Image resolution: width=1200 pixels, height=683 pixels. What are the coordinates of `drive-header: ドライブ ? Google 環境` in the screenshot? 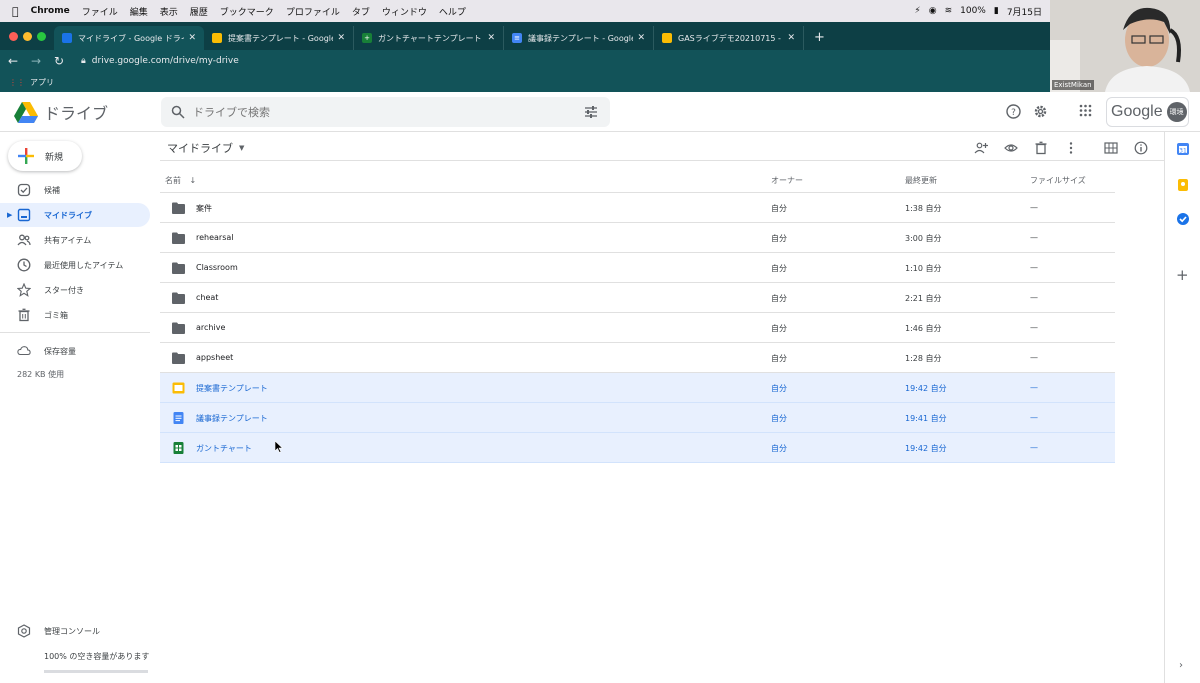 It's located at (600, 112).